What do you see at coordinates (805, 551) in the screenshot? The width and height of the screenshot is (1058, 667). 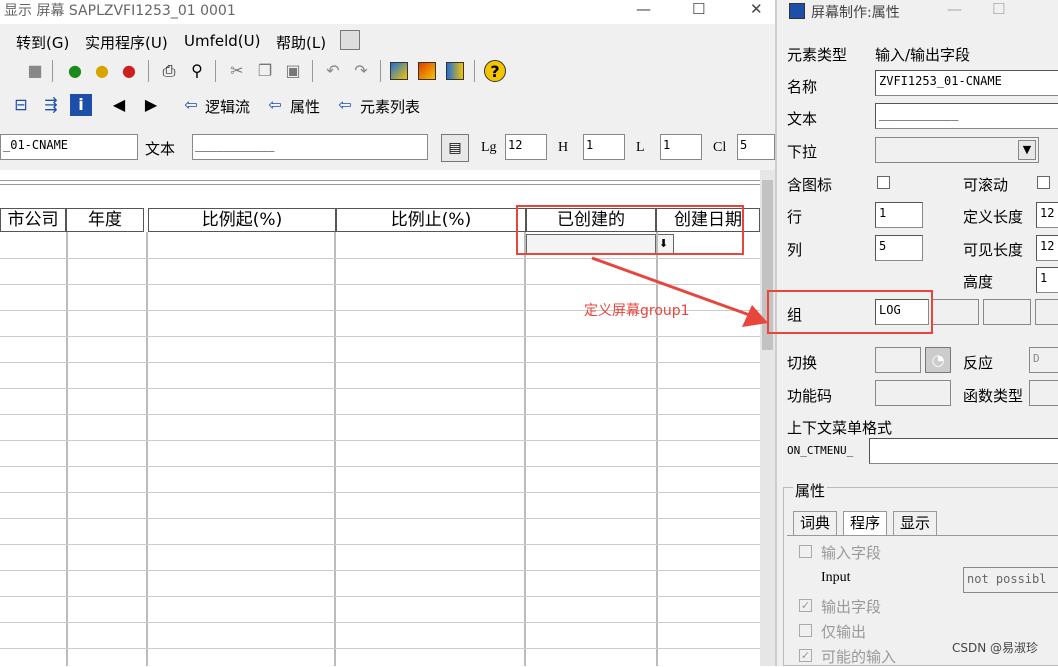 I see `input-field-checkbox` at bounding box center [805, 551].